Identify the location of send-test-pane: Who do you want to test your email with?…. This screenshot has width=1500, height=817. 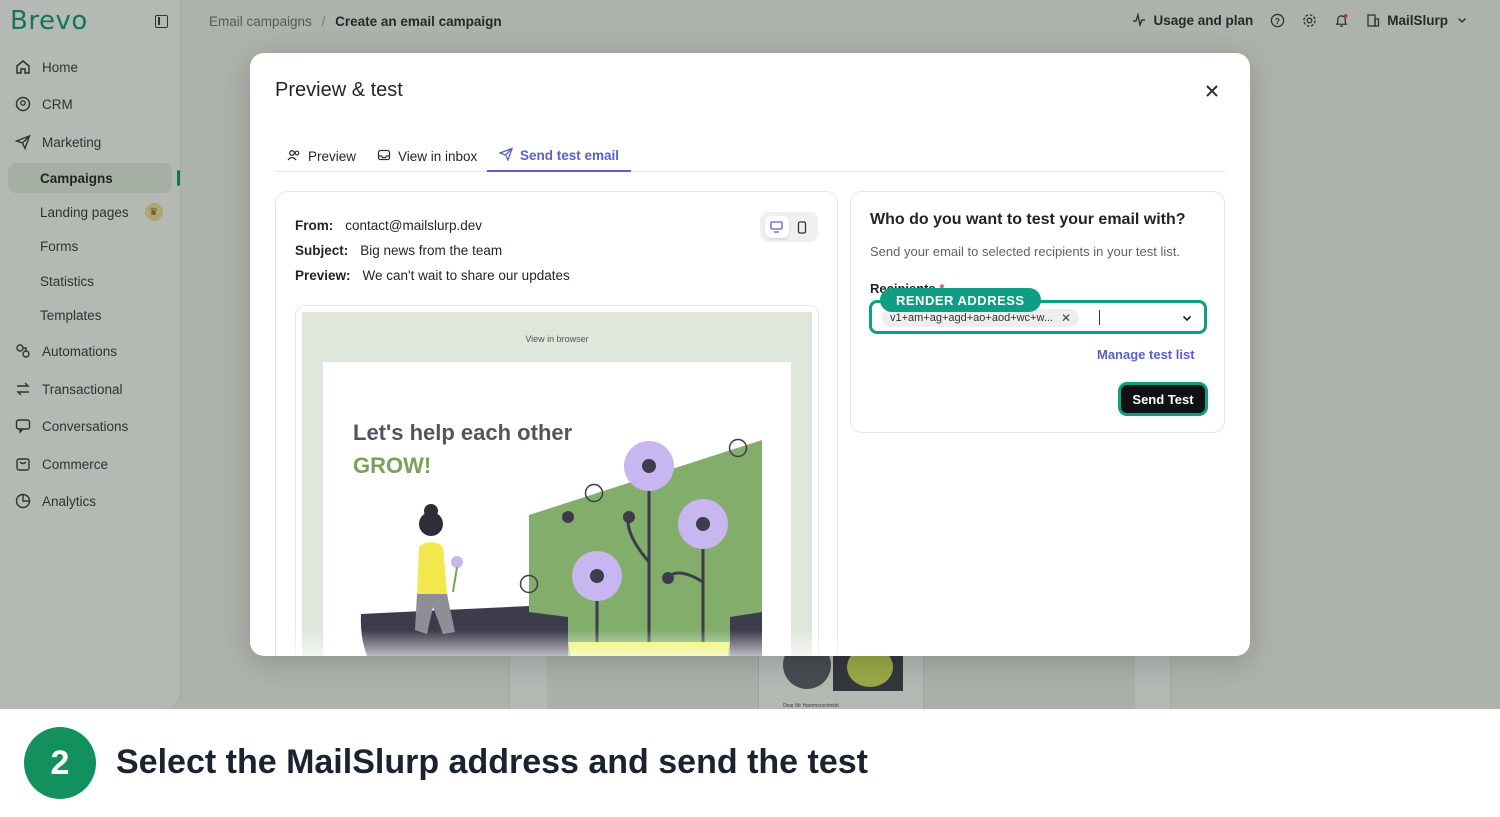
(1037, 312).